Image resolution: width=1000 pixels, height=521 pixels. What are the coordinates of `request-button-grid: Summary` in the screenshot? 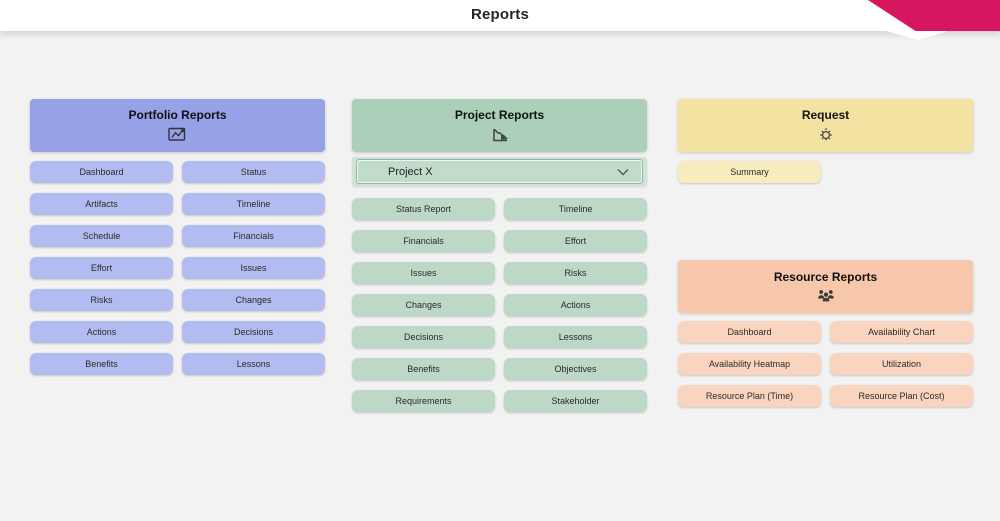 It's located at (825, 172).